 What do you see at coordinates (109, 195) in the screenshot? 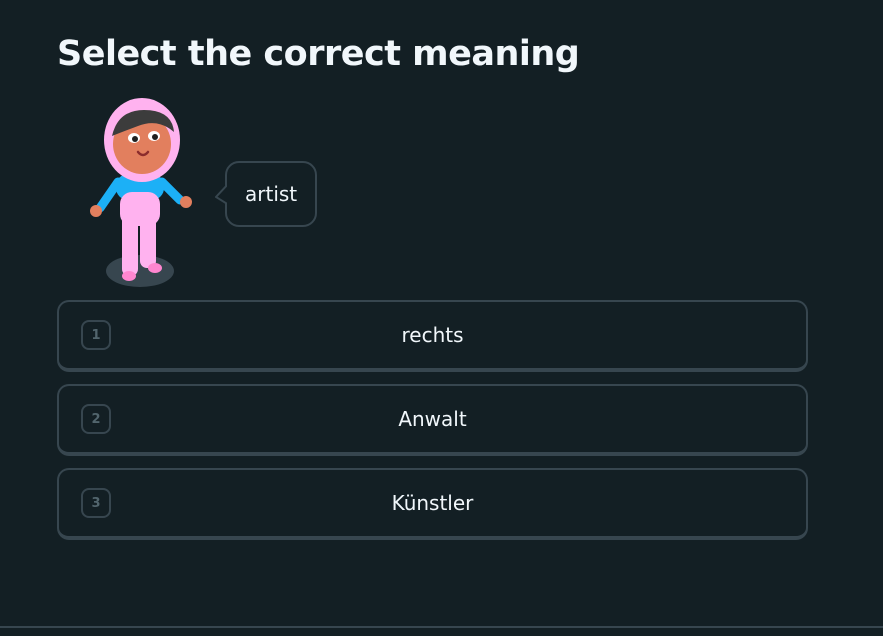
I see `character-arm-left` at bounding box center [109, 195].